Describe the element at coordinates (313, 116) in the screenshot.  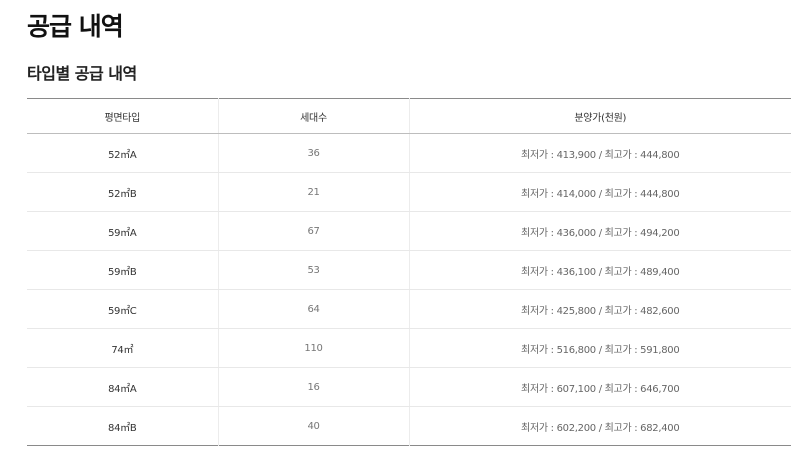
I see `header-unit-count: 세대수` at that location.